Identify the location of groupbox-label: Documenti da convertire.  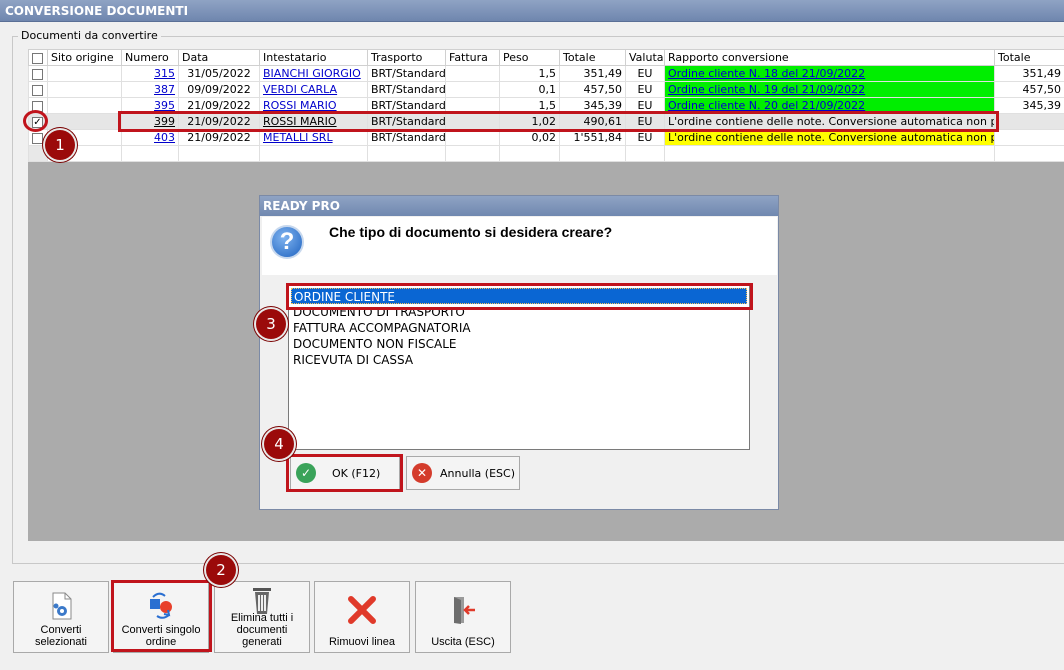
(89, 35).